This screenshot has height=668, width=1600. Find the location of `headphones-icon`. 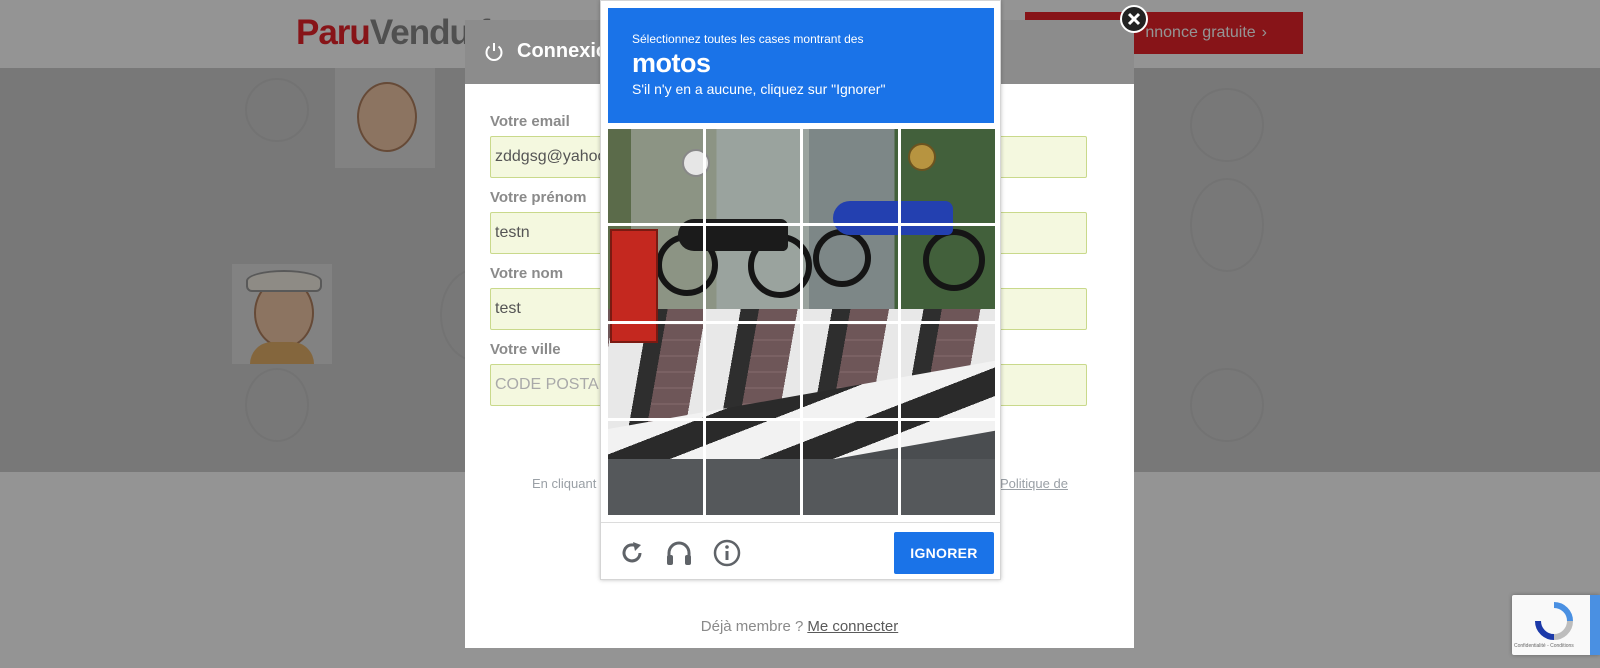

headphones-icon is located at coordinates (679, 553).